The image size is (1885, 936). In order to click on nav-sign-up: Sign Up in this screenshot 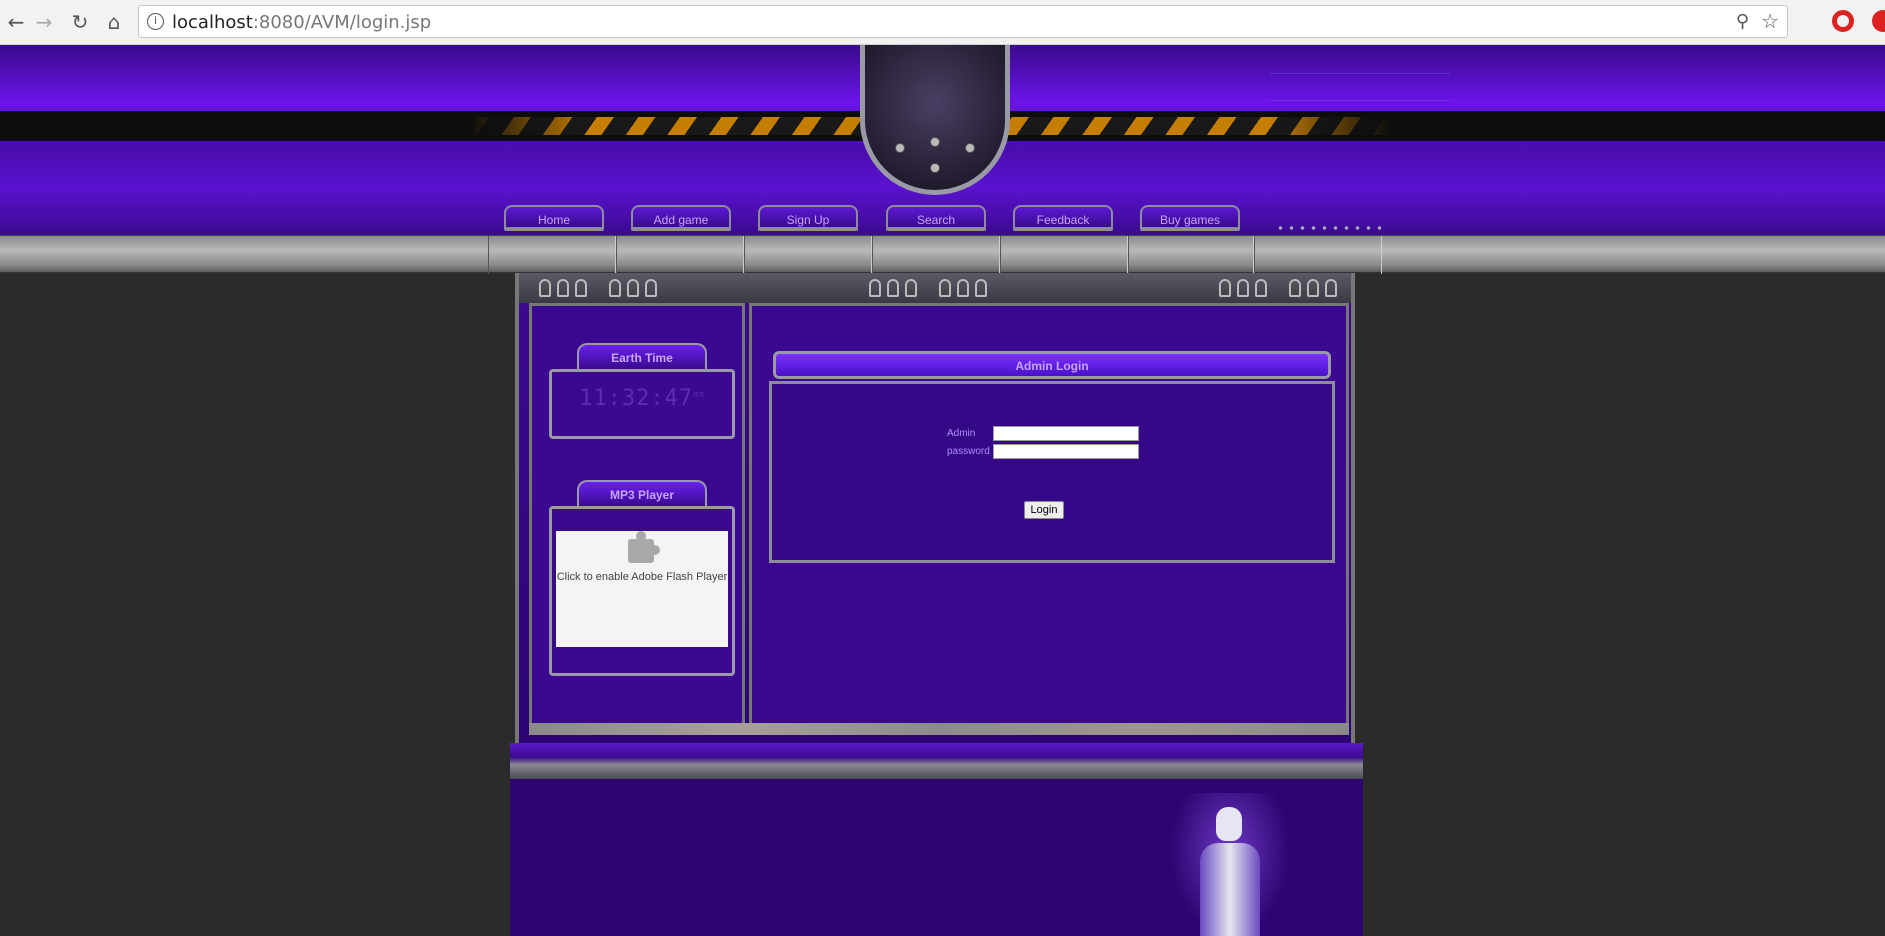, I will do `click(808, 218)`.